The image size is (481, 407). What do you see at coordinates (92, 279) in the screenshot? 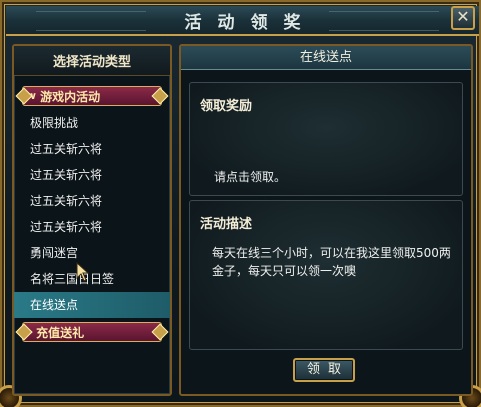
I see `list-item: 名将三国日日签` at bounding box center [92, 279].